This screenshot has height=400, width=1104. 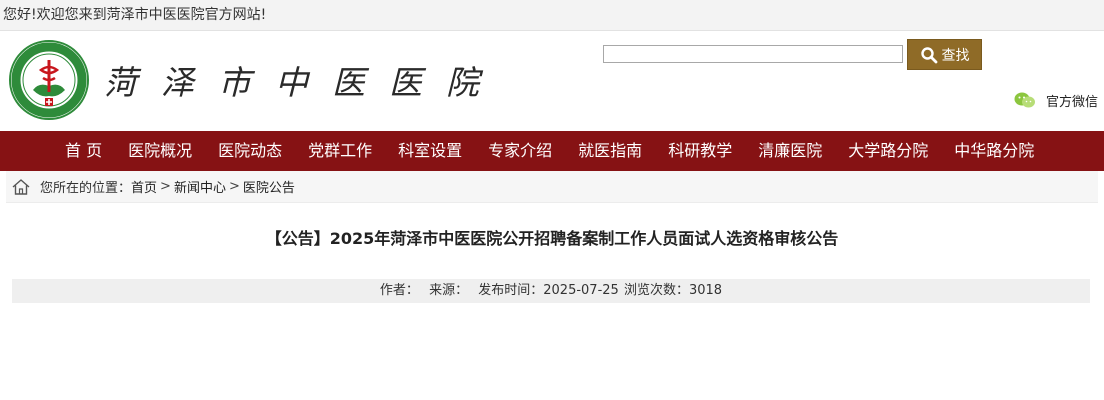 What do you see at coordinates (269, 186) in the screenshot?
I see `breadcrumb-notice-link: 医院公告` at bounding box center [269, 186].